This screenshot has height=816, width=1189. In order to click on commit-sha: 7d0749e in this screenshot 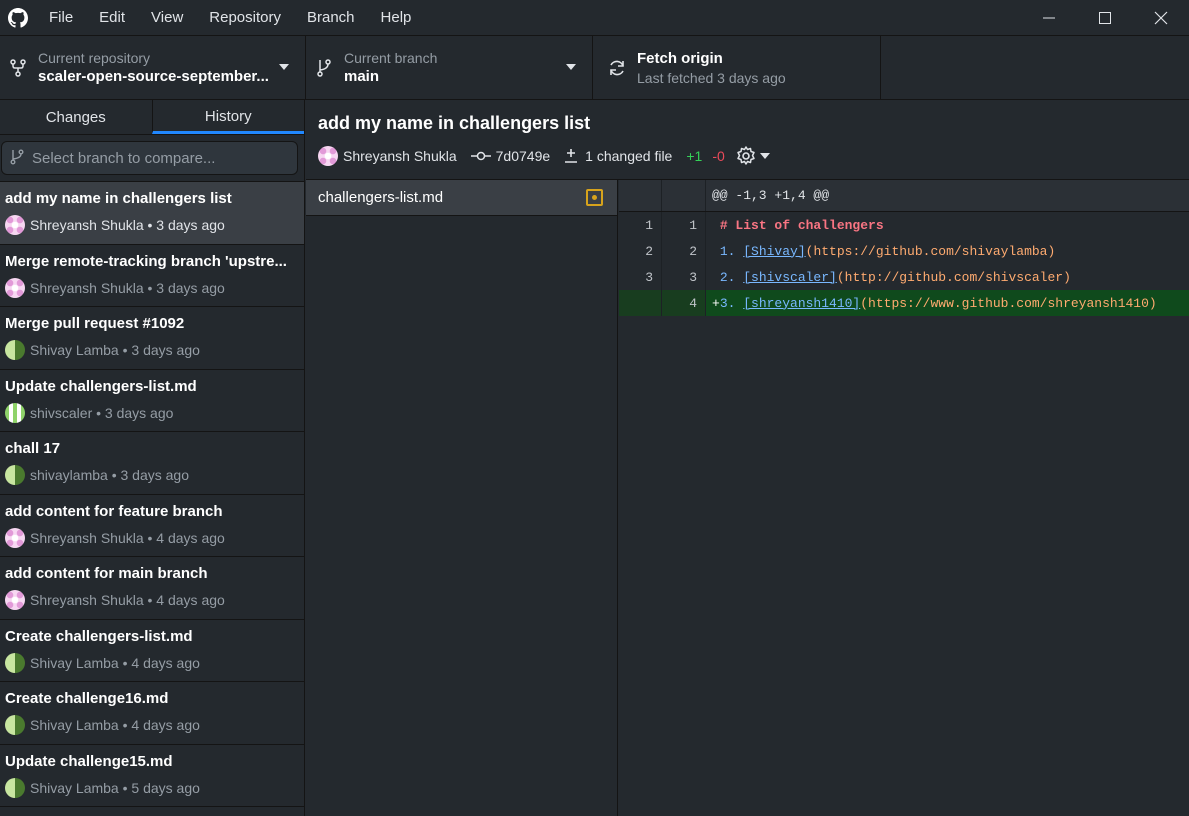, I will do `click(510, 156)`.